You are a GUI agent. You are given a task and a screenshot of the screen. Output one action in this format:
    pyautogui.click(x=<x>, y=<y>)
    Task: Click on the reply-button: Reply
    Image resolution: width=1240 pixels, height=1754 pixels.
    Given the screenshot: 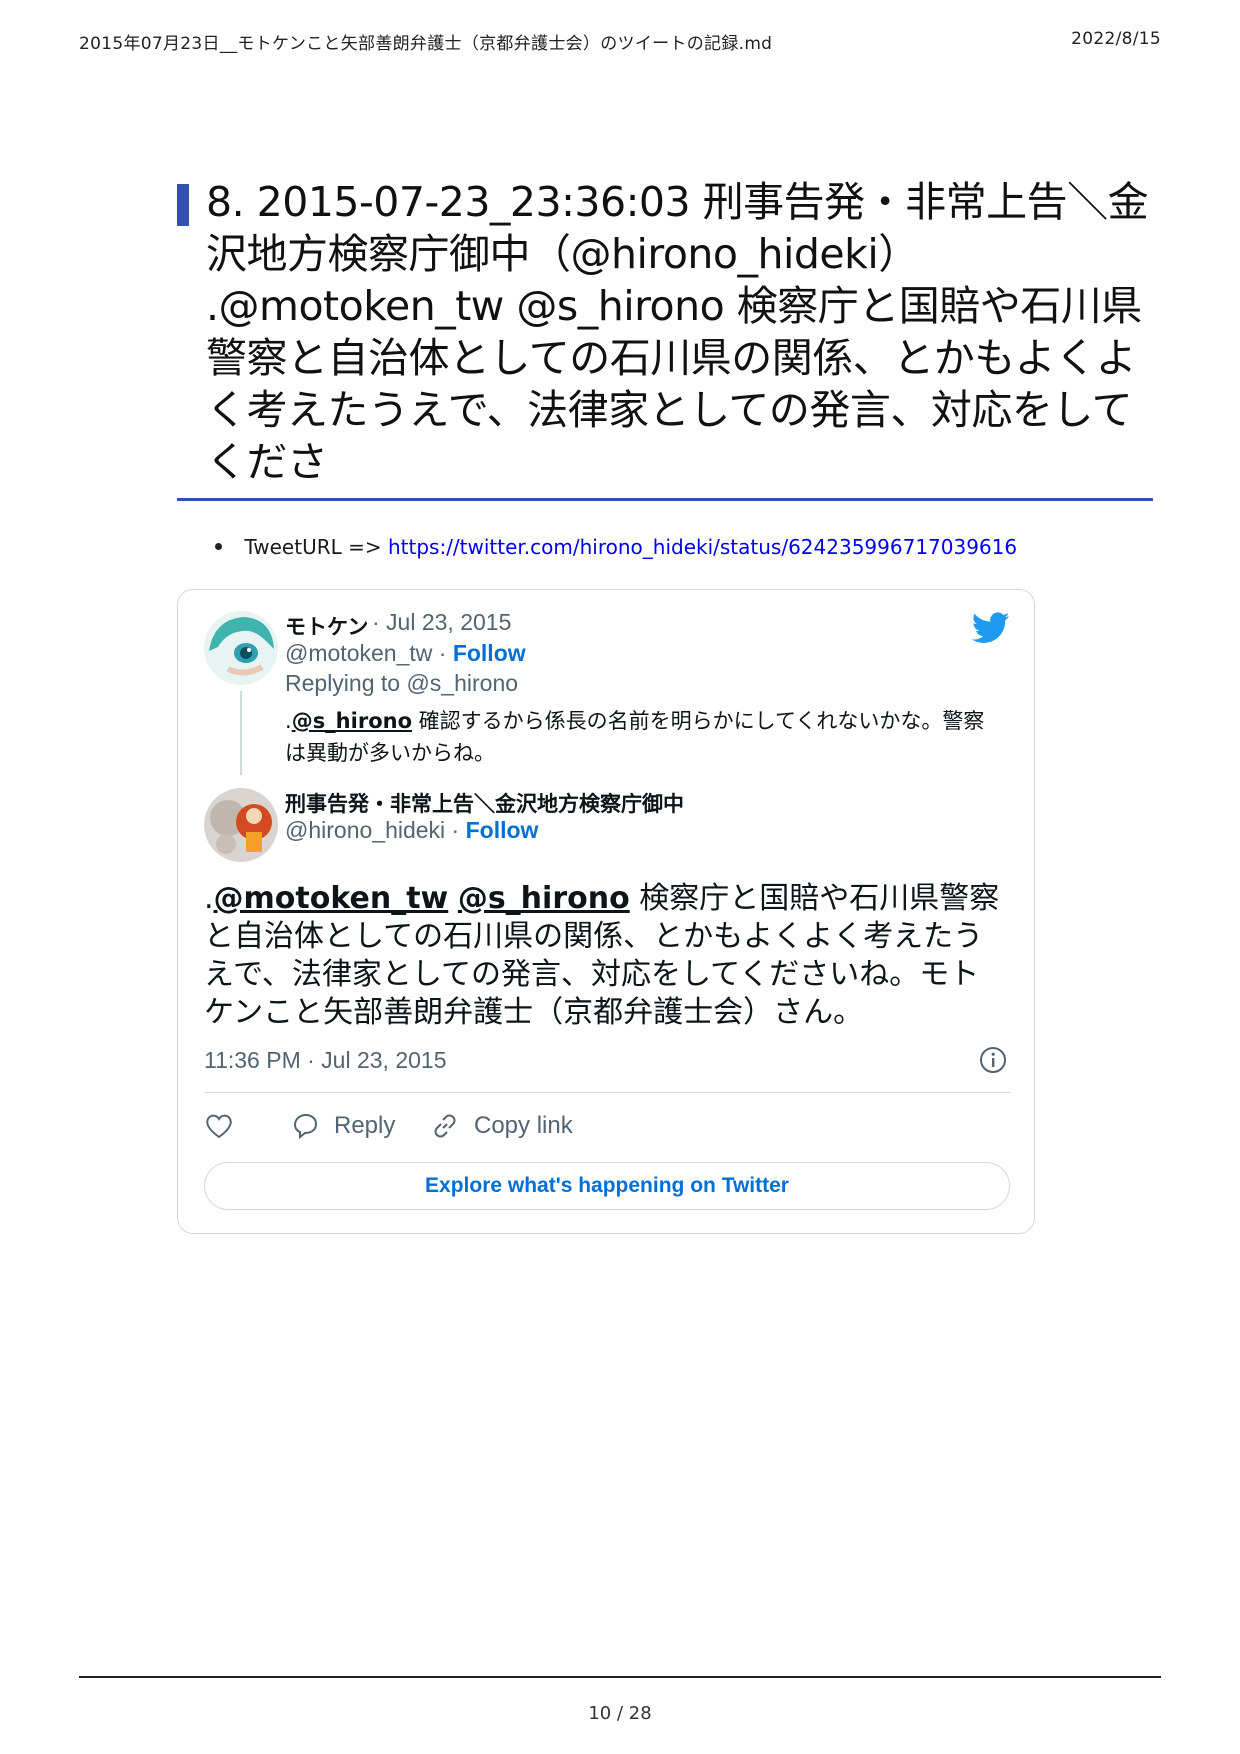 What is the action you would take?
    pyautogui.click(x=342, y=1126)
    